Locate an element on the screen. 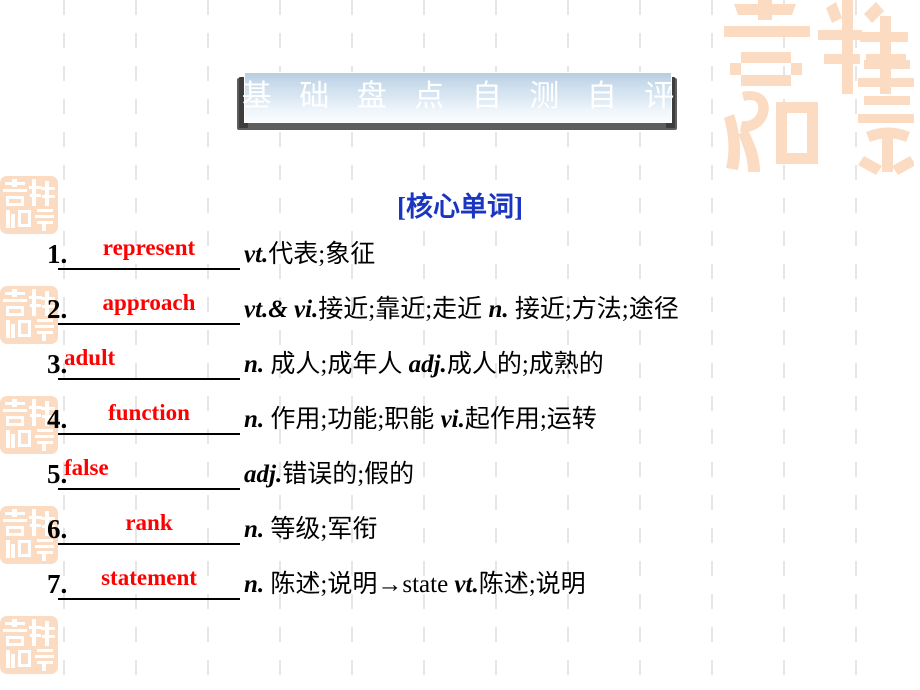 This screenshot has height=690, width=920. definition-secondary: 接近;方法;途径 is located at coordinates (593, 309).